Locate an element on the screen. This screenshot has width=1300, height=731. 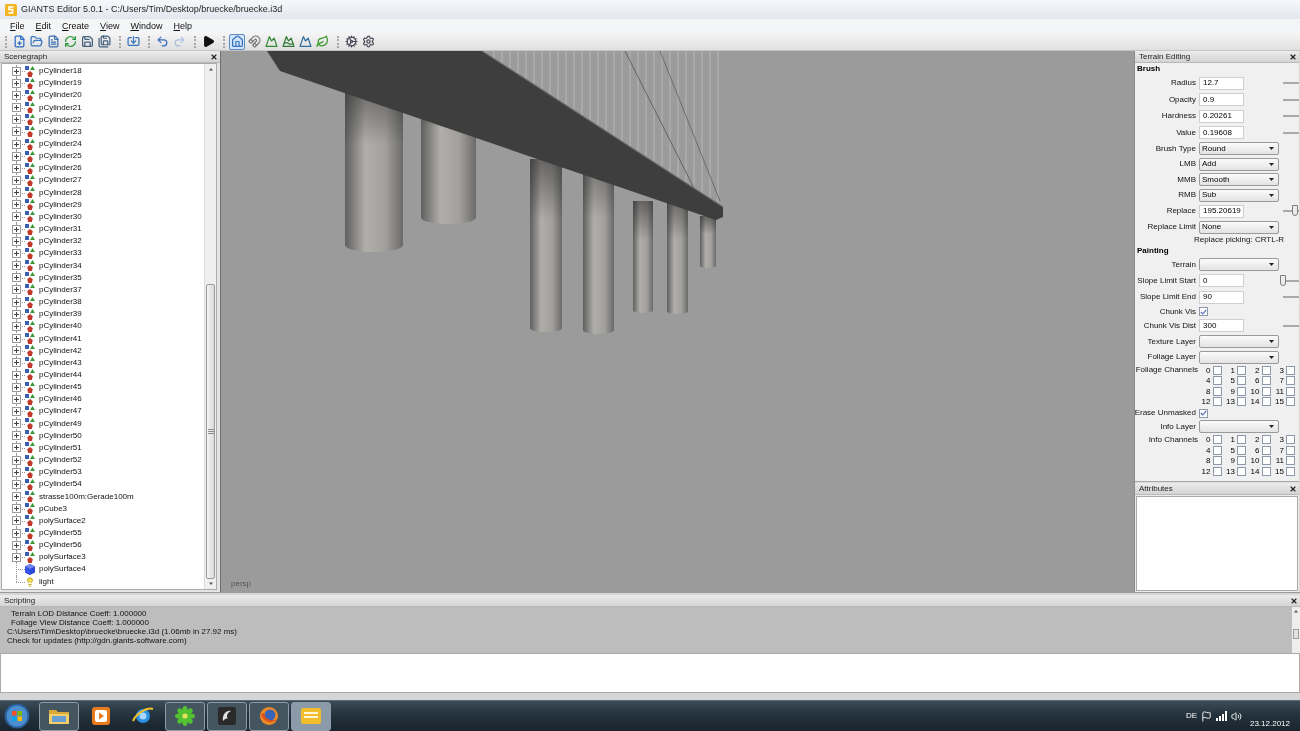
tree-item: pCylinder42 is located at coordinates (60, 350).